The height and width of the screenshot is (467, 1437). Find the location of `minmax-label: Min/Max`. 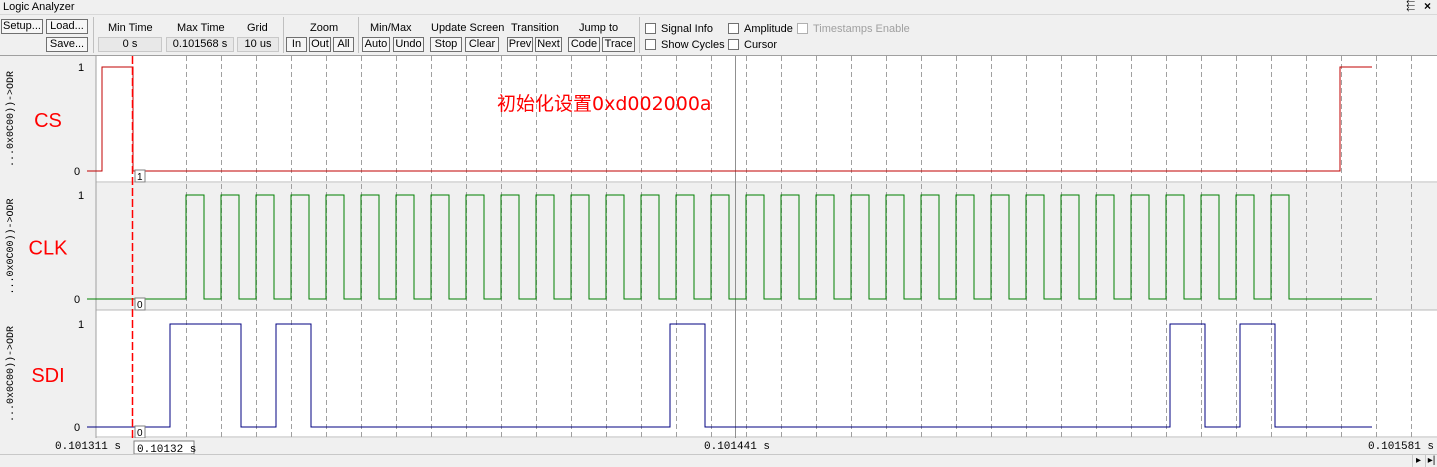

minmax-label: Min/Max is located at coordinates (391, 28).